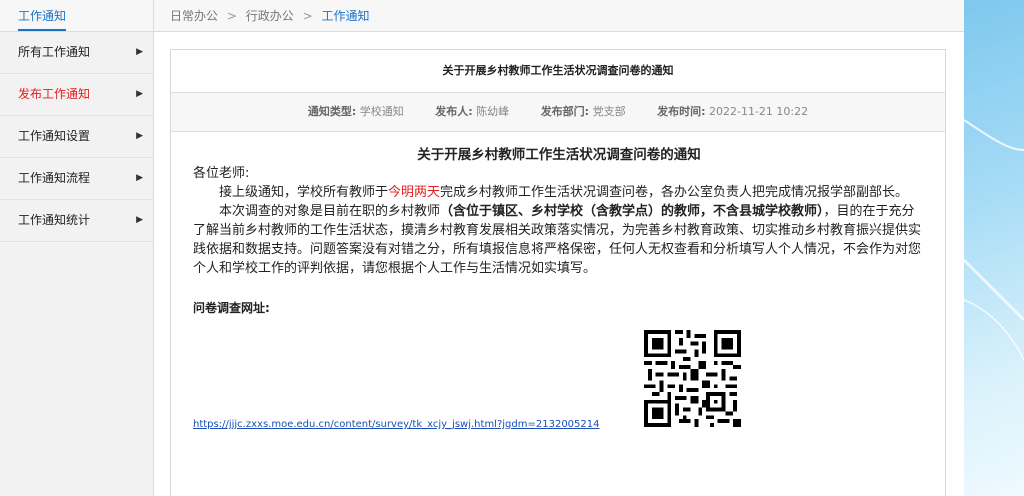  Describe the element at coordinates (330, 211) in the screenshot. I see `paragraph-2-text-a: 本次调查的对象是目前在职的乡村教师` at that location.